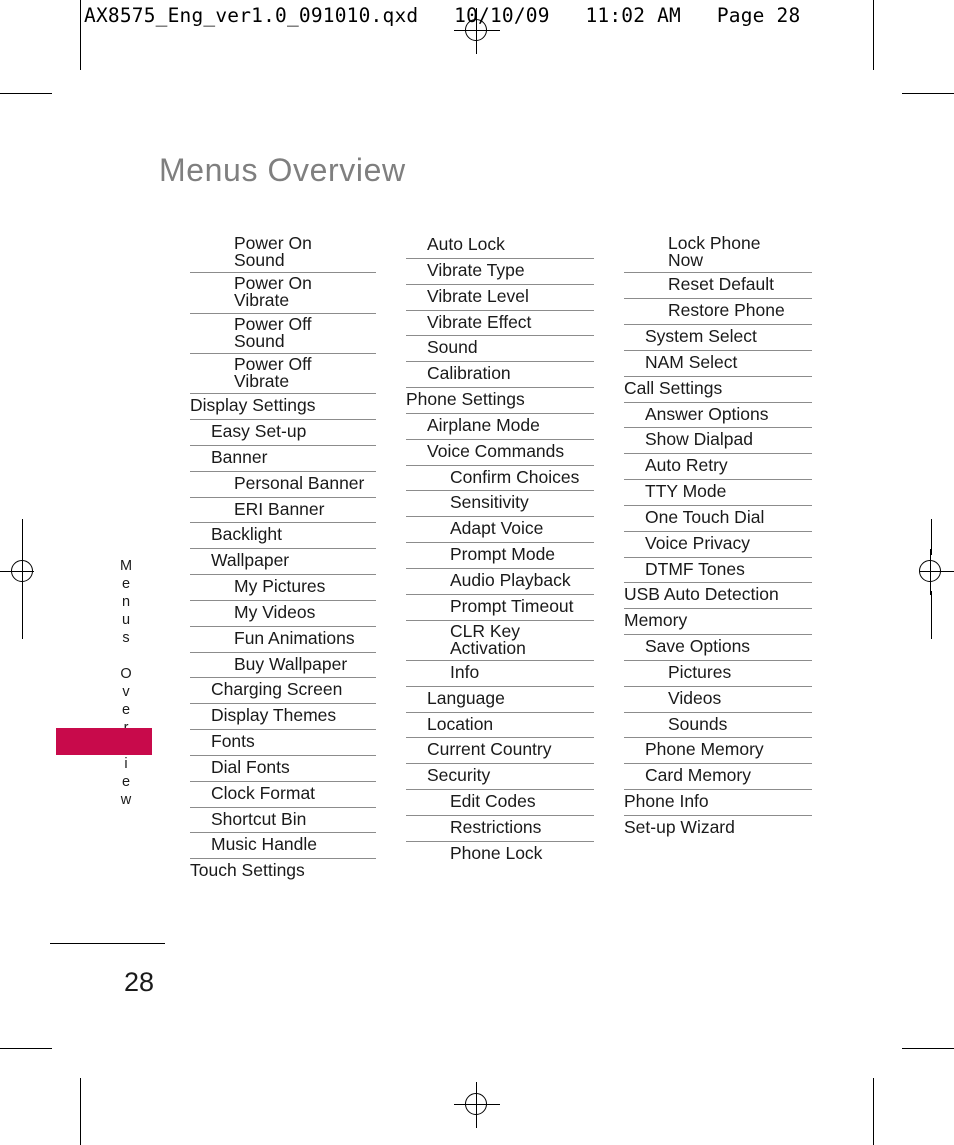 The height and width of the screenshot is (1145, 954). What do you see at coordinates (718, 751) in the screenshot?
I see `menu-item: Phone Memory` at bounding box center [718, 751].